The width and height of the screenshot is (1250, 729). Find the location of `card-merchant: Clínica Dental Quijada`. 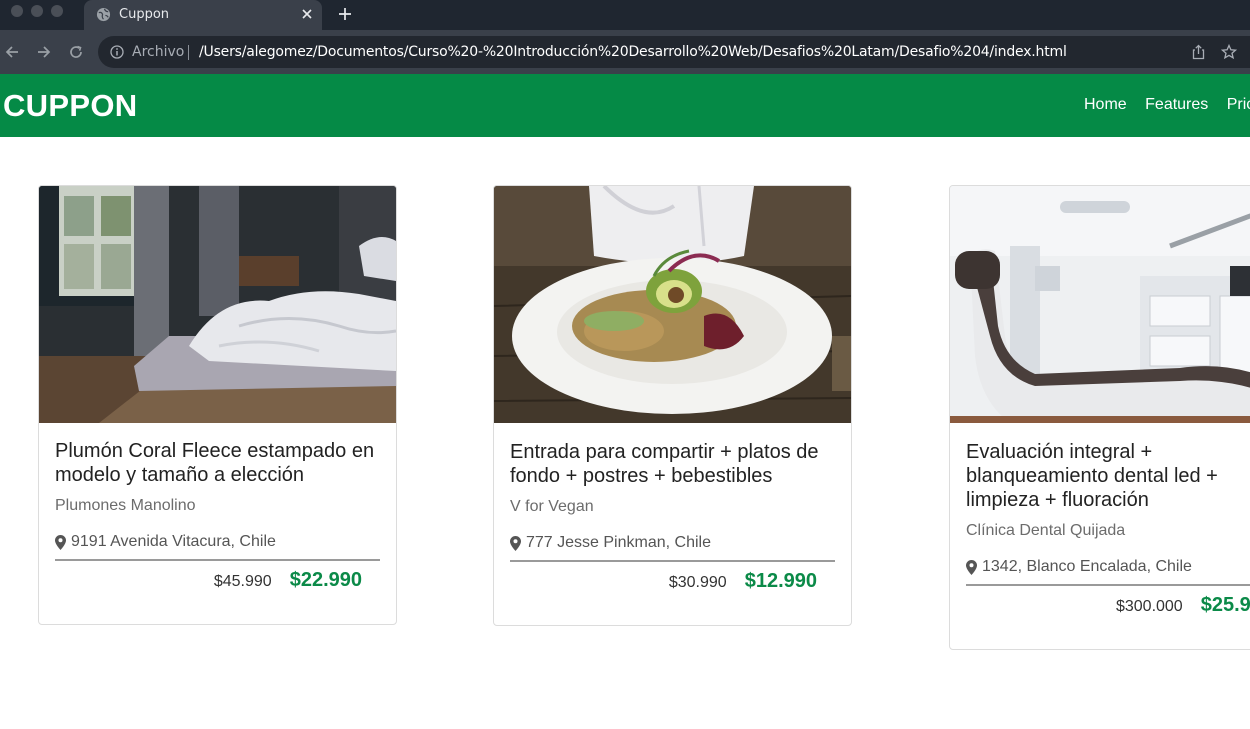

card-merchant: Clínica Dental Quijada is located at coordinates (1046, 530).